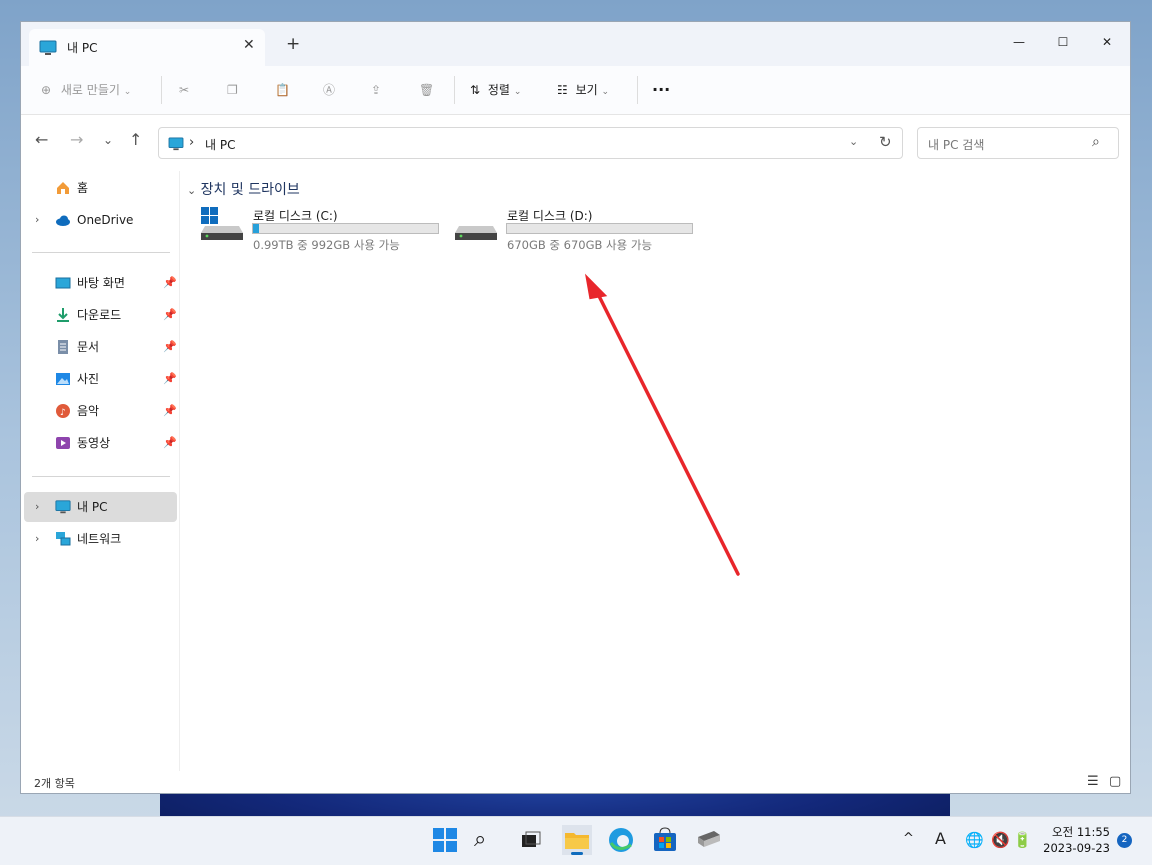 The image size is (1152, 865). What do you see at coordinates (956, 145) in the screenshot?
I see `search-placeholder: 내 PC 검색` at bounding box center [956, 145].